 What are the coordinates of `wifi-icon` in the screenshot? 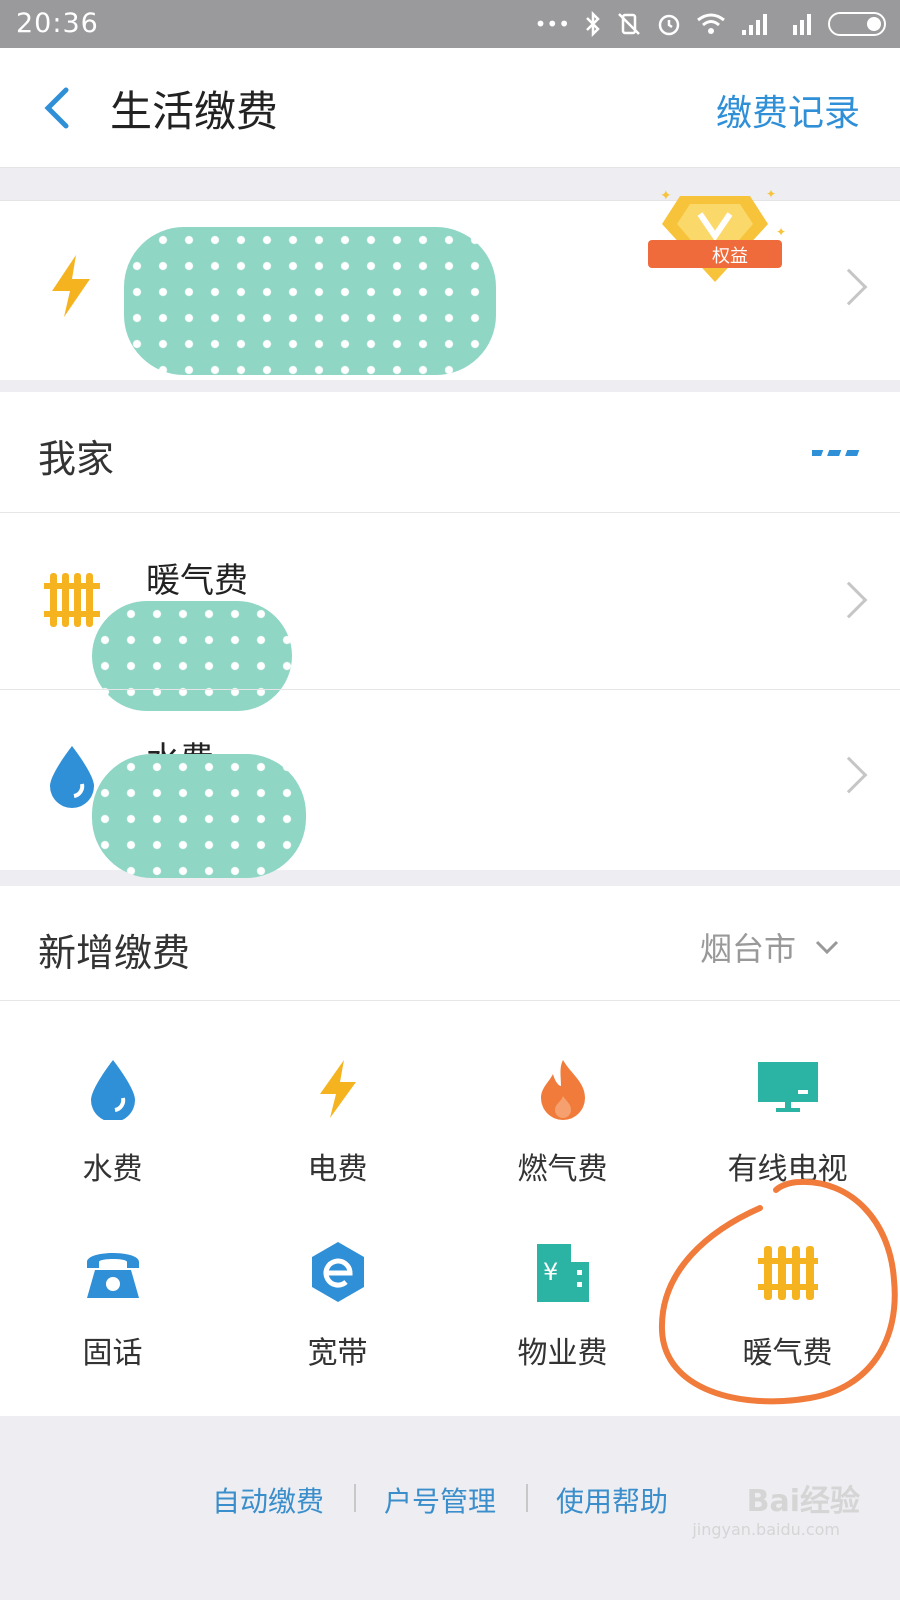 It's located at (711, 23).